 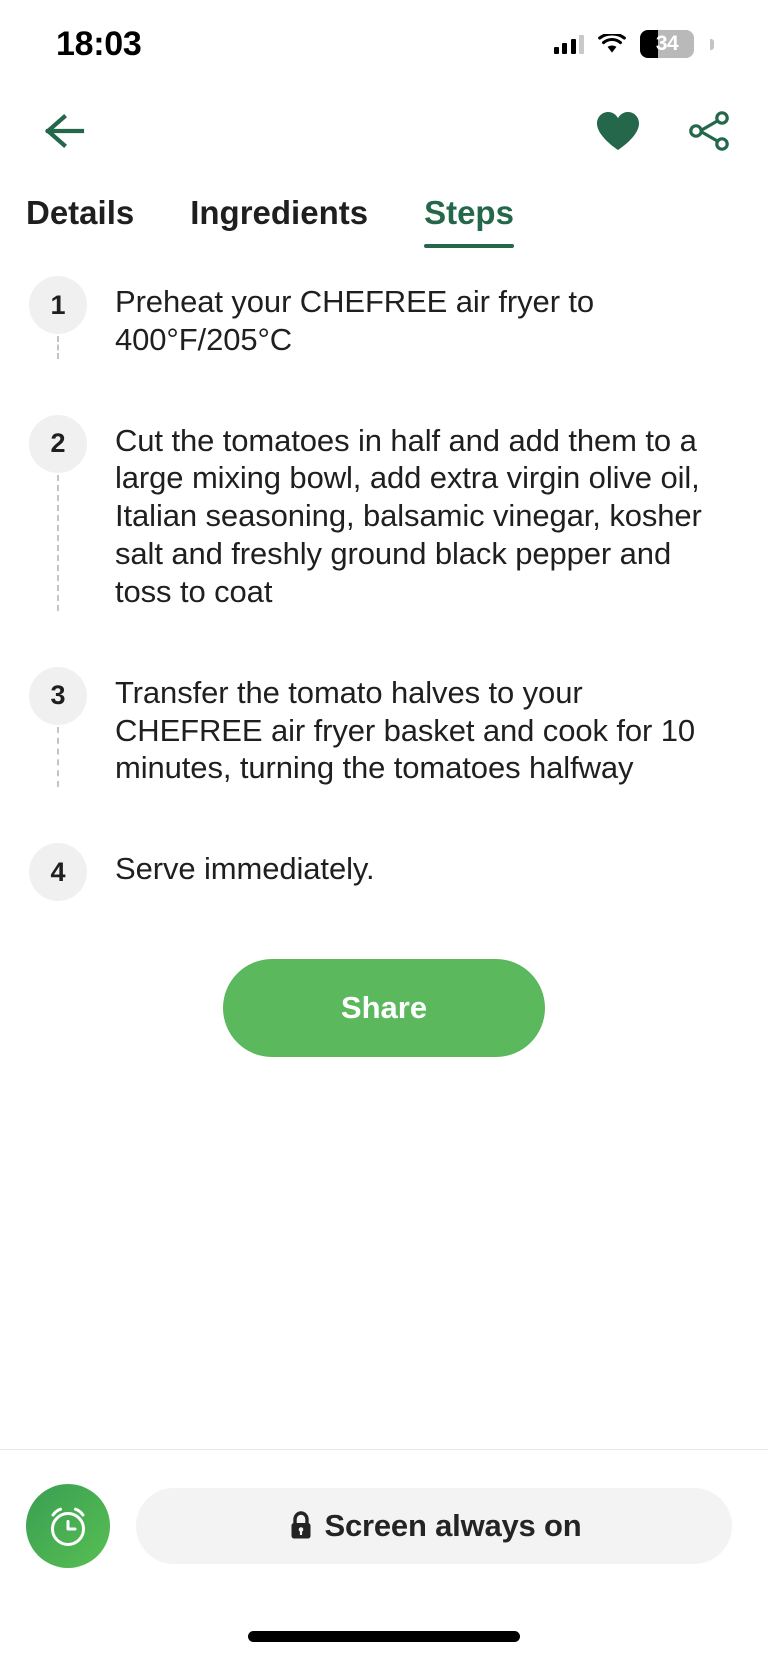 I want to click on home-indicator, so click(x=384, y=1636).